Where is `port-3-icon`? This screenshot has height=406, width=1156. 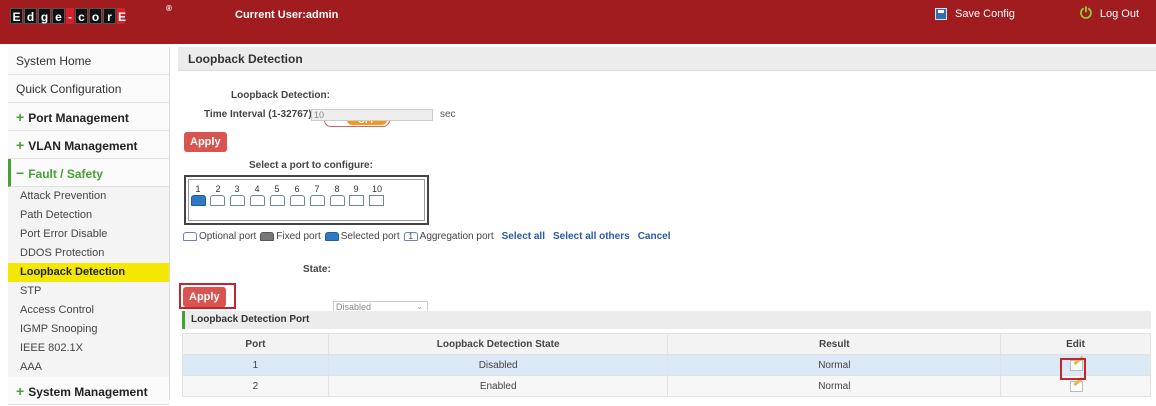 port-3-icon is located at coordinates (237, 200).